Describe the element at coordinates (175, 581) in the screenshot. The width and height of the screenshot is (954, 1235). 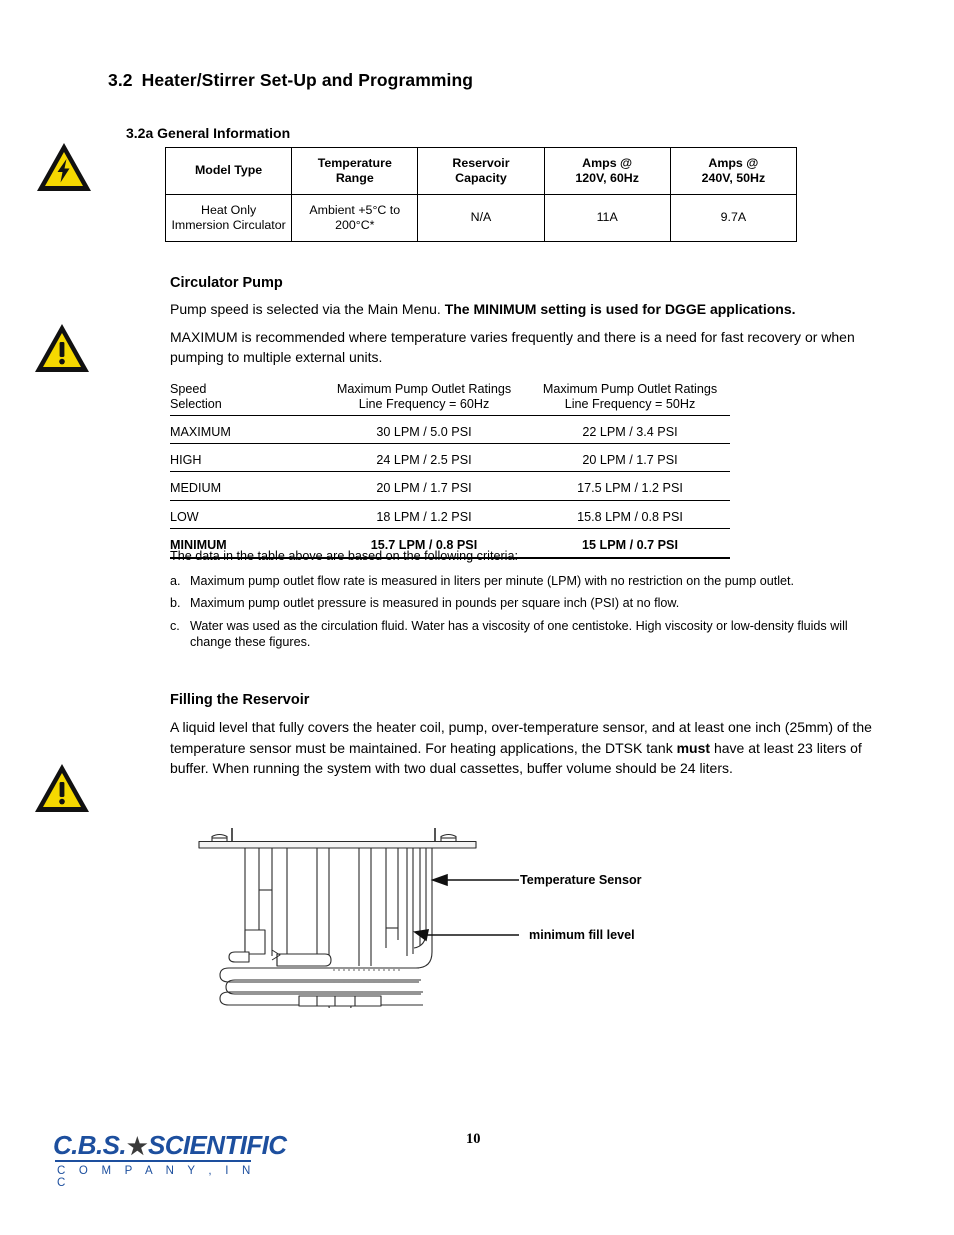
I see `criteria-marker-a: a.` at that location.